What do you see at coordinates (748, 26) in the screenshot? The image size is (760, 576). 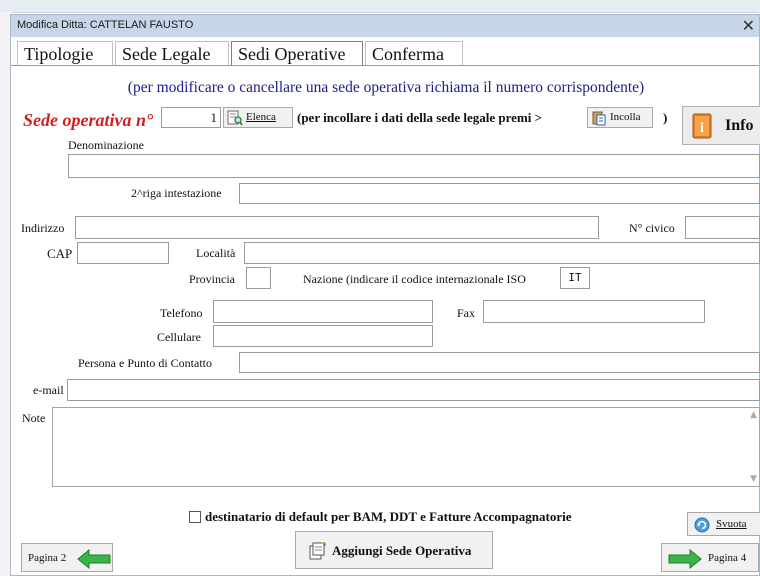 I see `close-icon: ✕` at bounding box center [748, 26].